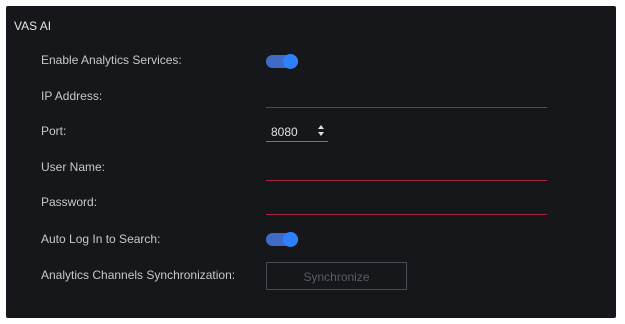 The width and height of the screenshot is (625, 324). What do you see at coordinates (73, 167) in the screenshot?
I see `user-name-label: User Name:` at bounding box center [73, 167].